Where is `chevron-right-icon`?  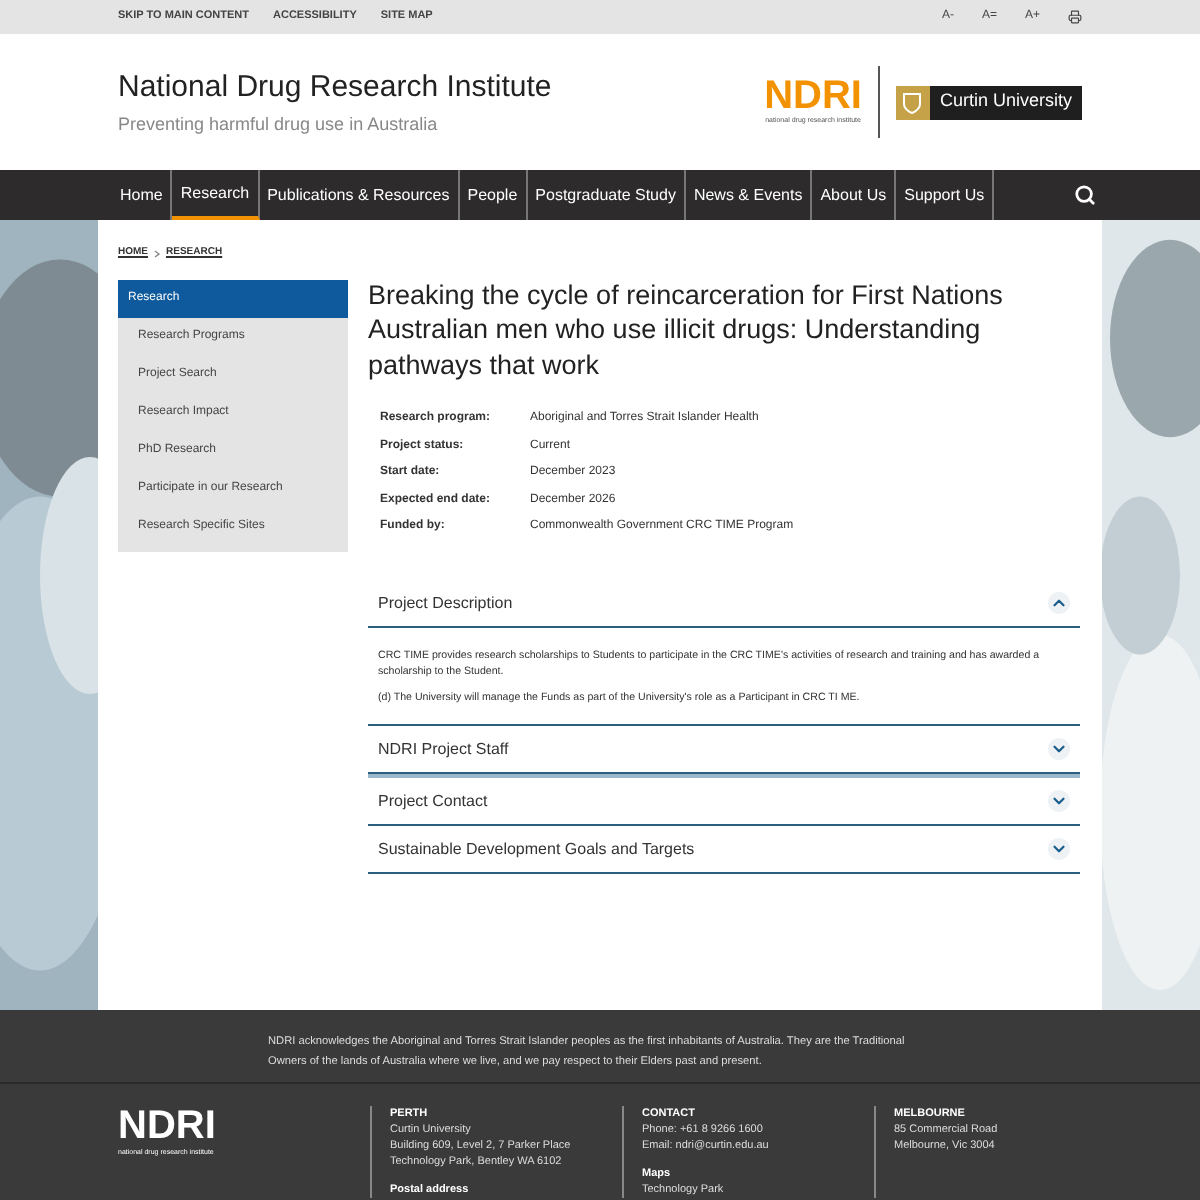 chevron-right-icon is located at coordinates (157, 253).